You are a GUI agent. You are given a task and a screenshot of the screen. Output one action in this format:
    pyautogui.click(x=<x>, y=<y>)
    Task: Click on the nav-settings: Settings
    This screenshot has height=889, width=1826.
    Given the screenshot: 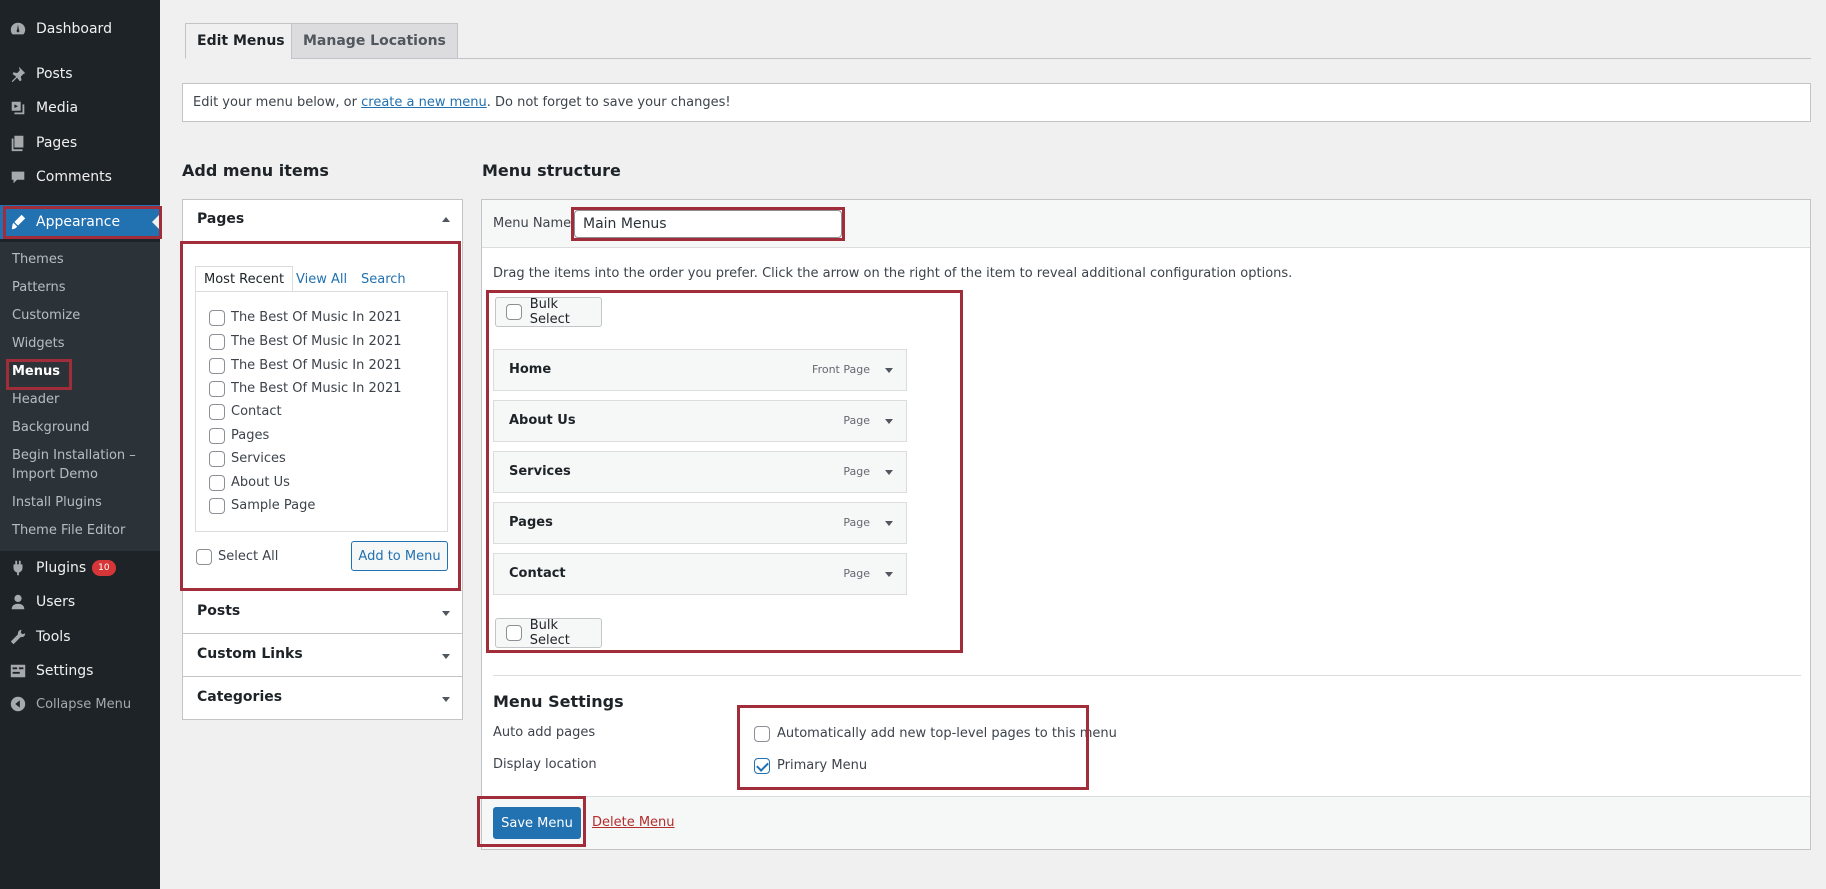 What is the action you would take?
    pyautogui.click(x=80, y=671)
    